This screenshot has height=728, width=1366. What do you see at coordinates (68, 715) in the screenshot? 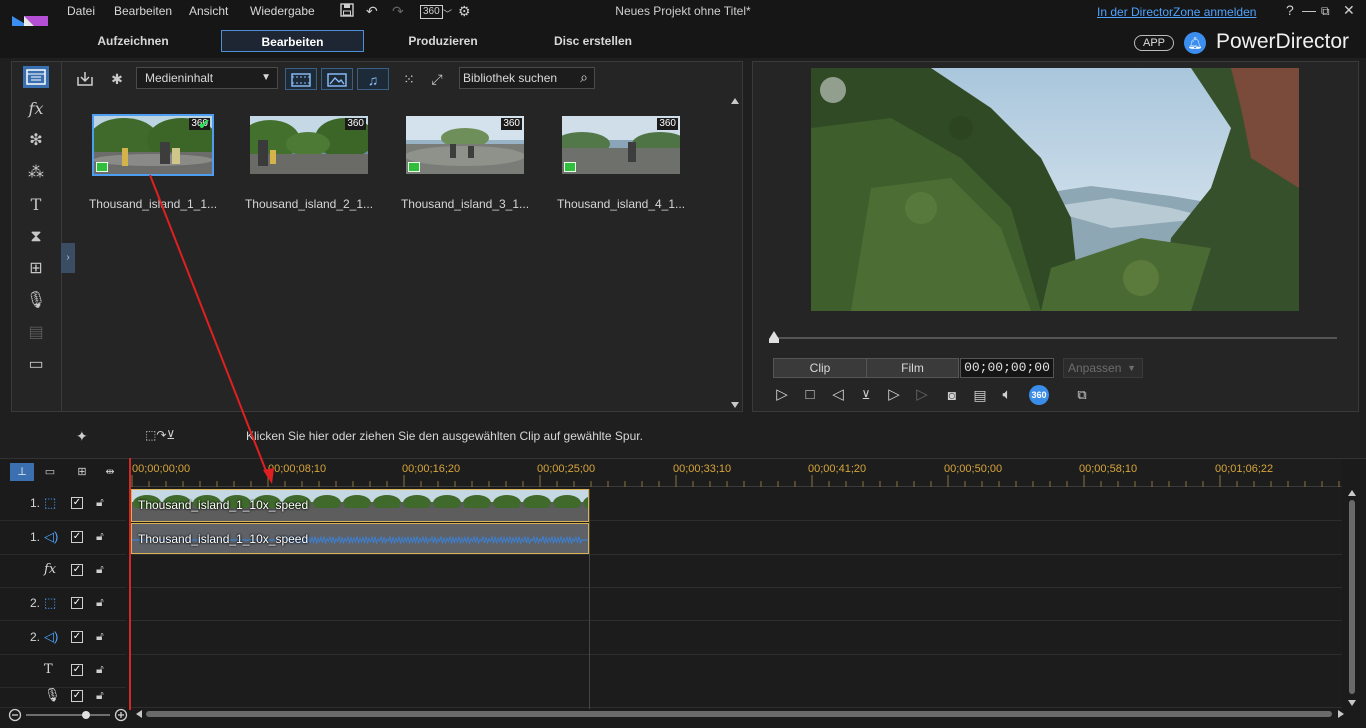
I see `timeline-zoom-slider` at bounding box center [68, 715].